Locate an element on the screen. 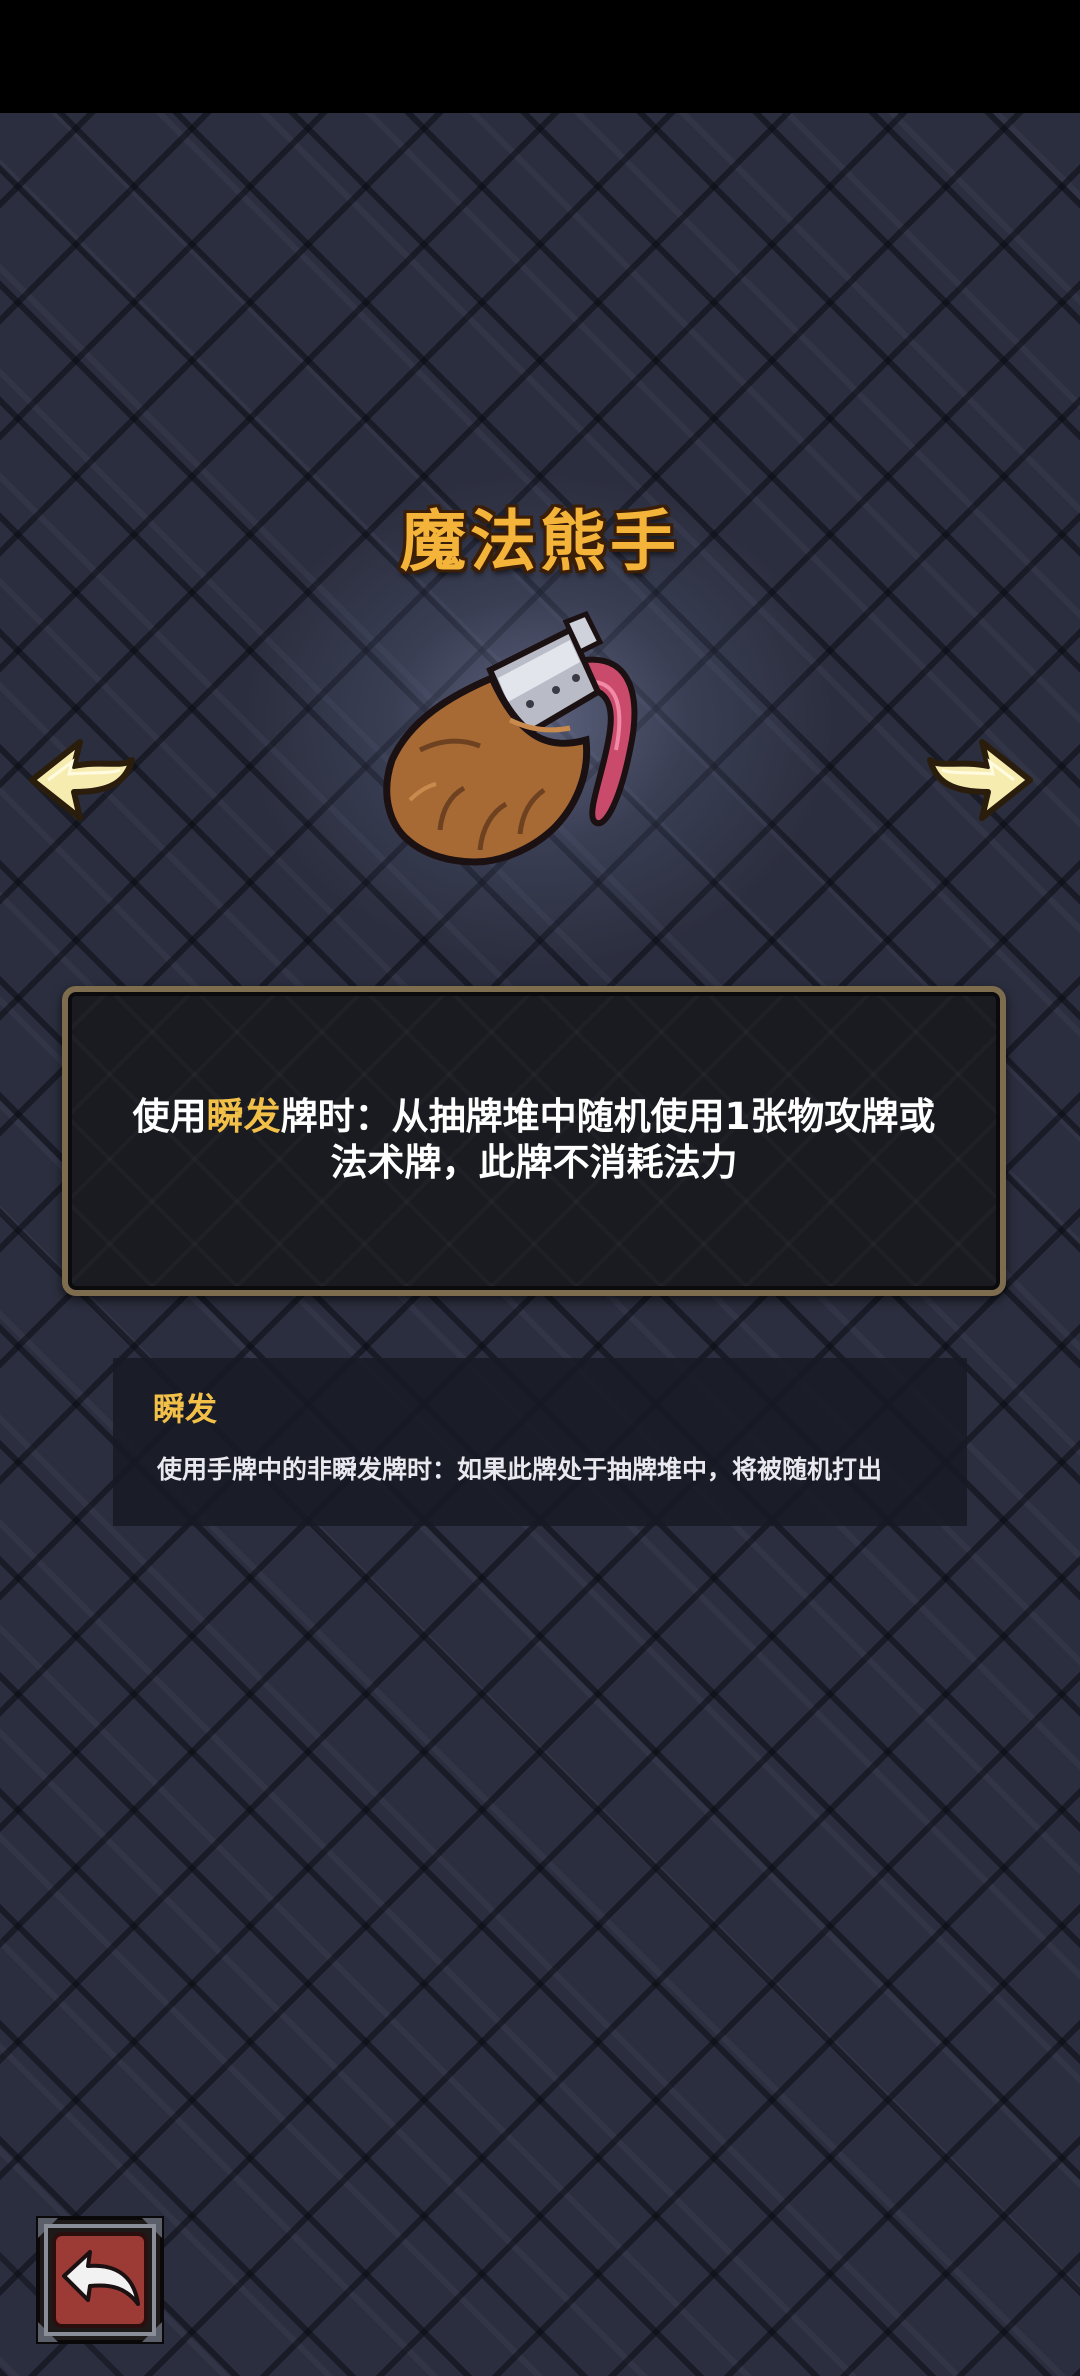  item-description: 使用瞬发牌时：从抽牌堆中随机使用1张物攻牌或 法术牌，此牌不消耗法力 is located at coordinates (534, 1140).